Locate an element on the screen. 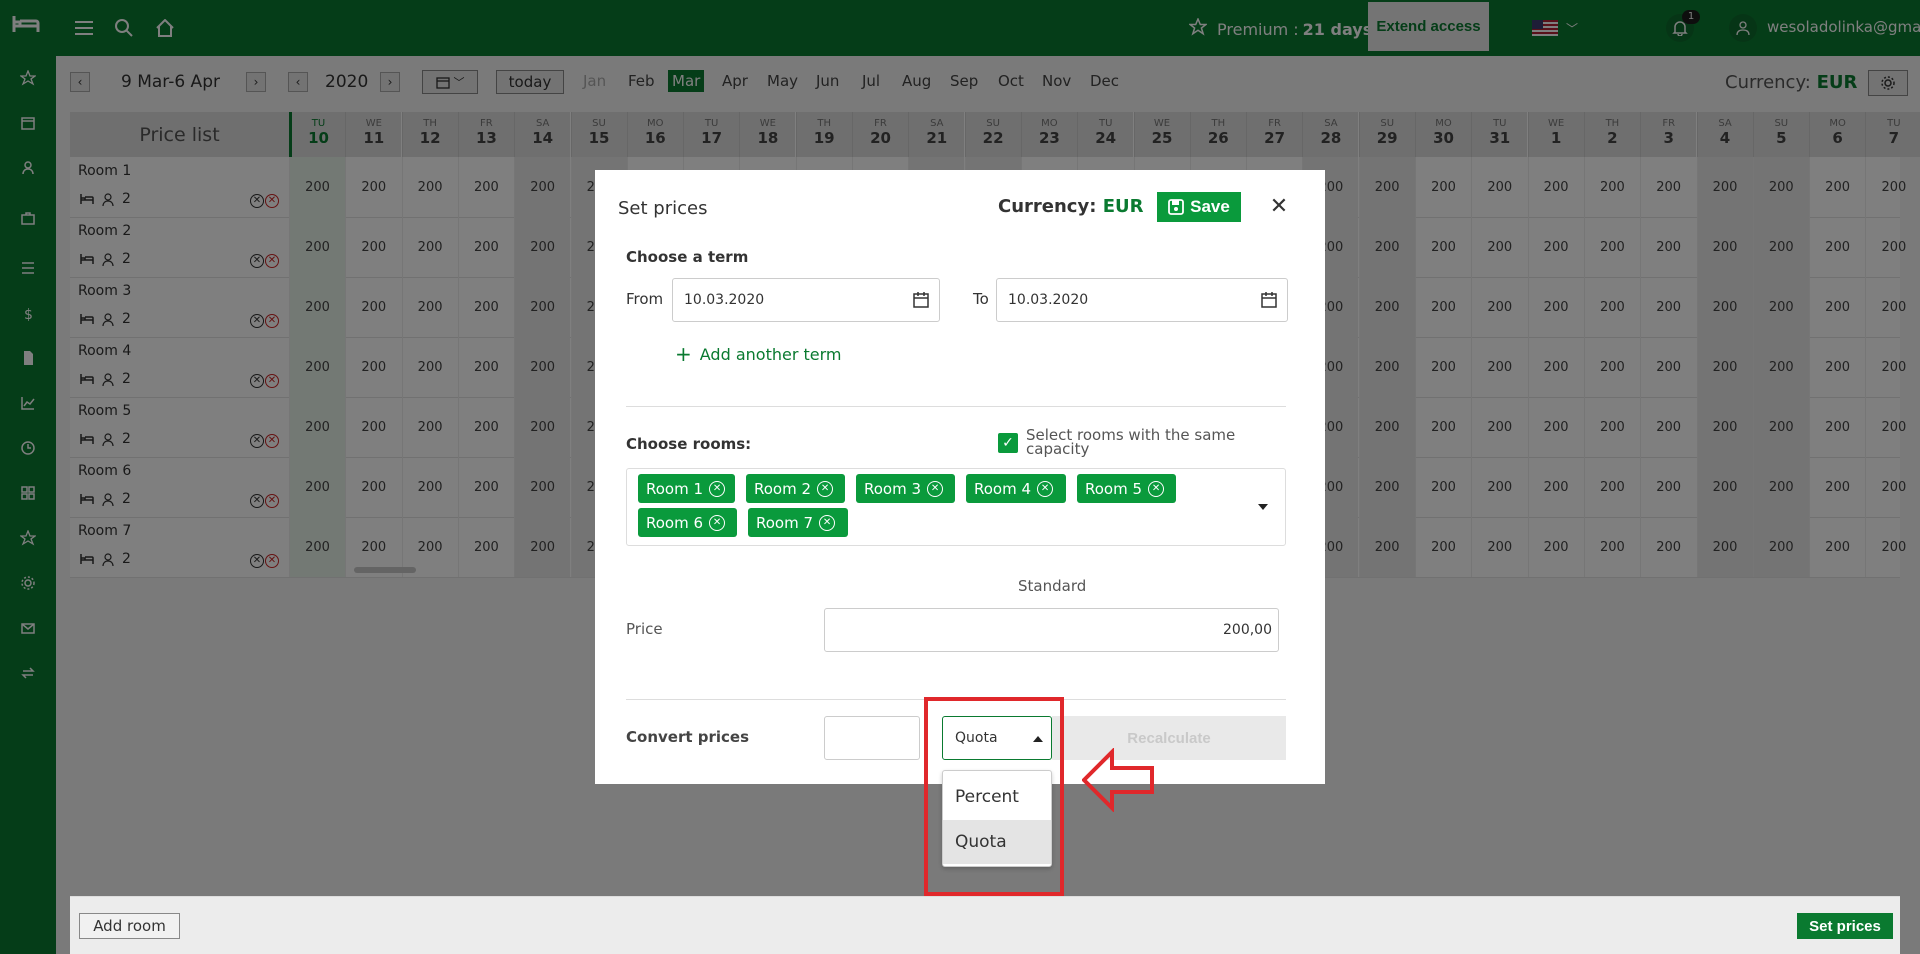 Image resolution: width=1920 pixels, height=954 pixels. annotation-arrow-icon is located at coordinates (1118, 780).